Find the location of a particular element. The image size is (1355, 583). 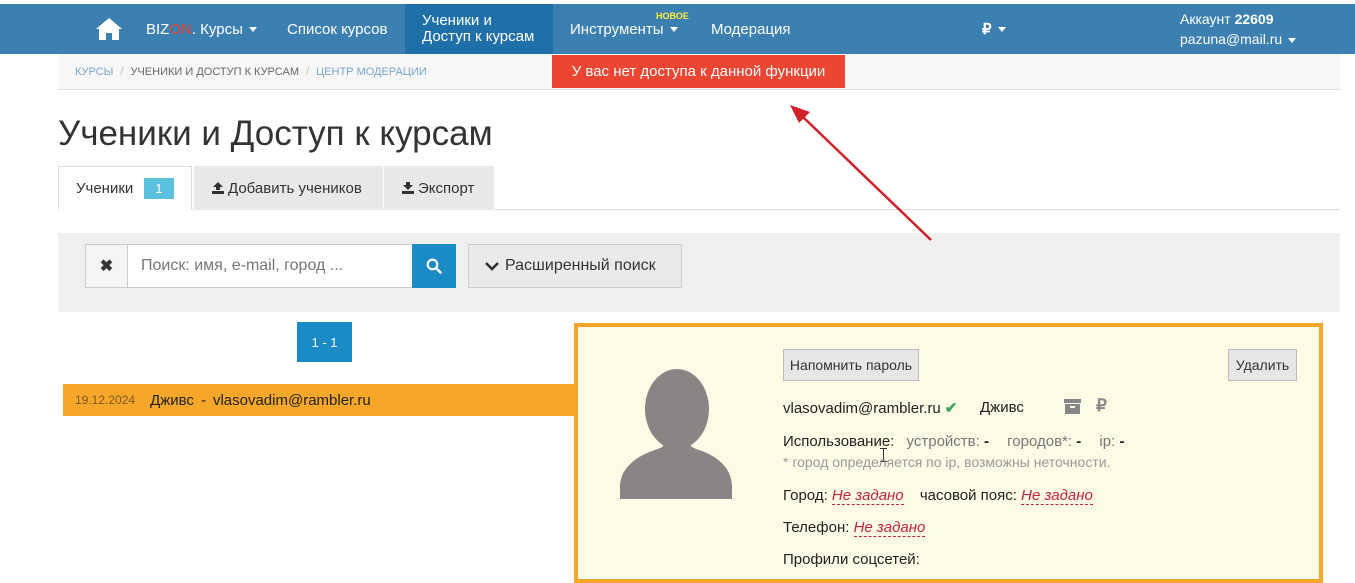

city-line: Город: Не задано часовой пояс: Не задано is located at coordinates (938, 496).